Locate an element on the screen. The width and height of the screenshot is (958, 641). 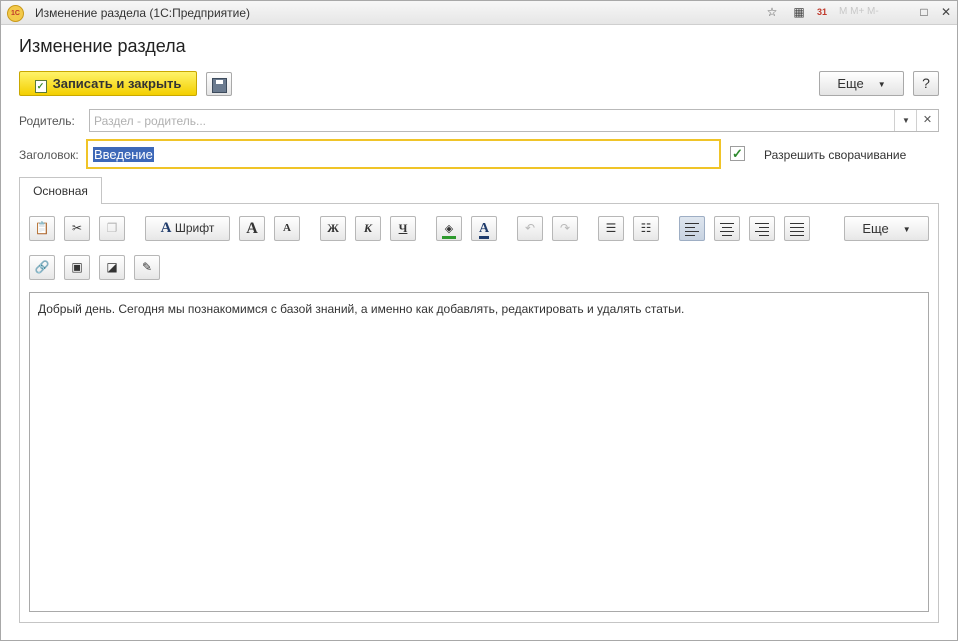
parent-field: Раздел - родитель... ▼ ✕ is located at coordinates (514, 120).